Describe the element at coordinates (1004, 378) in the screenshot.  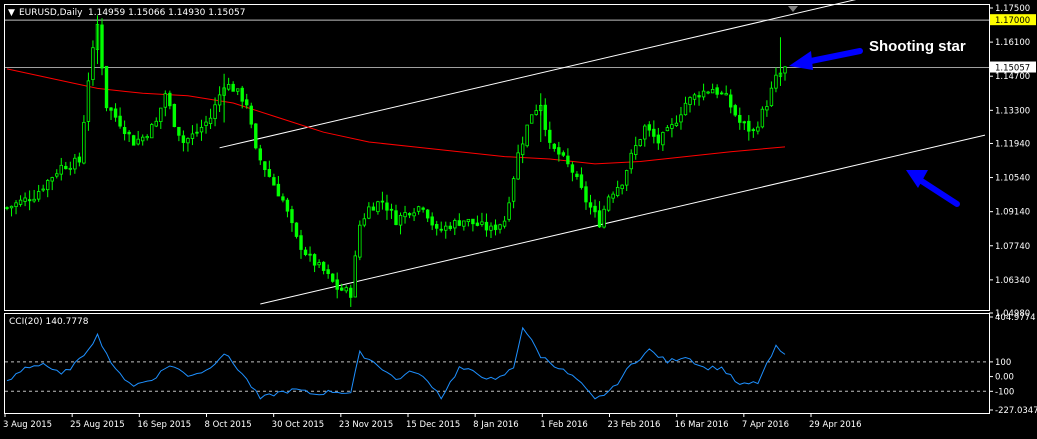
I see `cci-tick-label: 0.00` at that location.